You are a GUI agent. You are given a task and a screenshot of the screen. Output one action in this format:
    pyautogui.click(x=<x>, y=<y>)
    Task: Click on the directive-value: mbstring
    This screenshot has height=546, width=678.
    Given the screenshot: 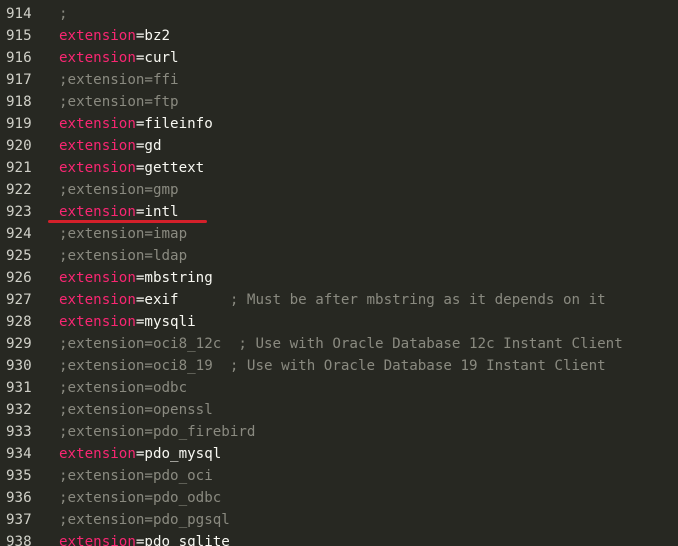 What is the action you would take?
    pyautogui.click(x=178, y=278)
    